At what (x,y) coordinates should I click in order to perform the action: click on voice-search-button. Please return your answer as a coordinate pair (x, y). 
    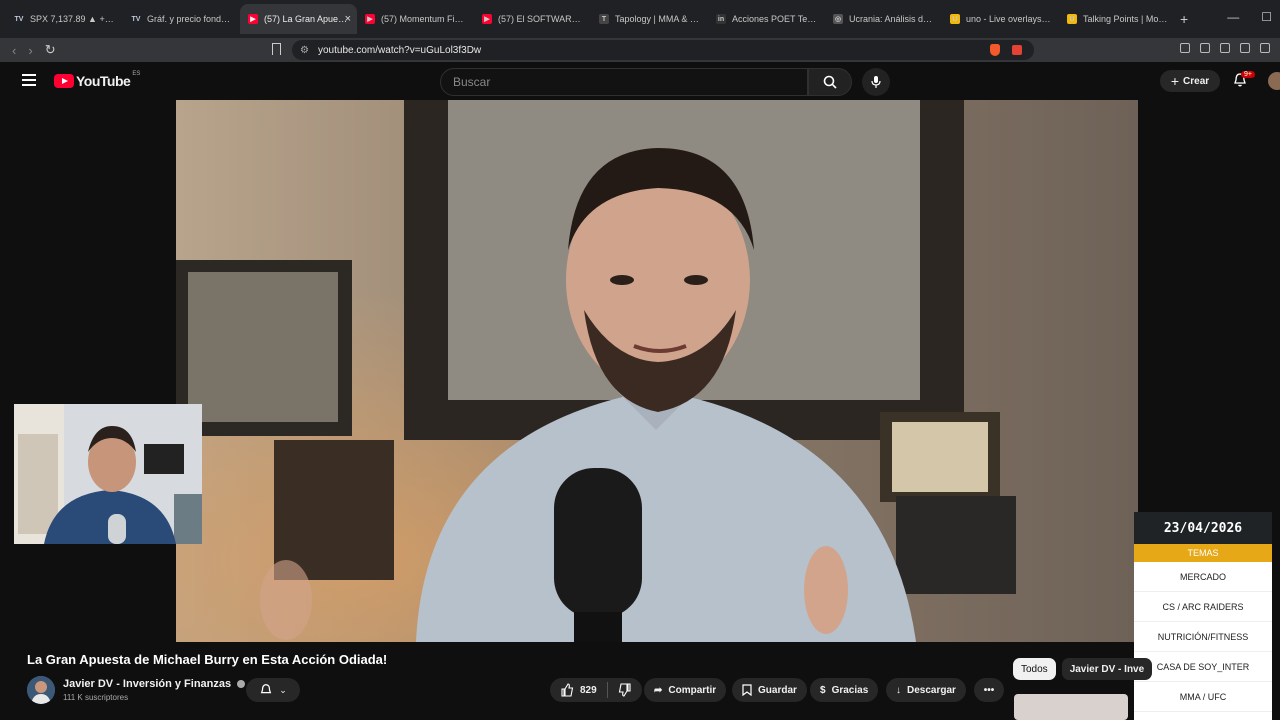
    Looking at the image, I should click on (876, 82).